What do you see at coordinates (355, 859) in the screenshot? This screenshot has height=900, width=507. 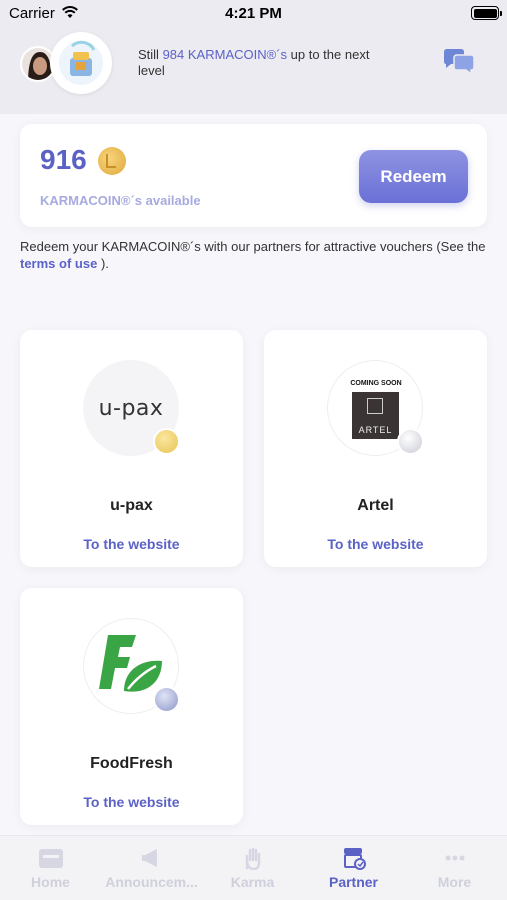 I see `partner-icon` at bounding box center [355, 859].